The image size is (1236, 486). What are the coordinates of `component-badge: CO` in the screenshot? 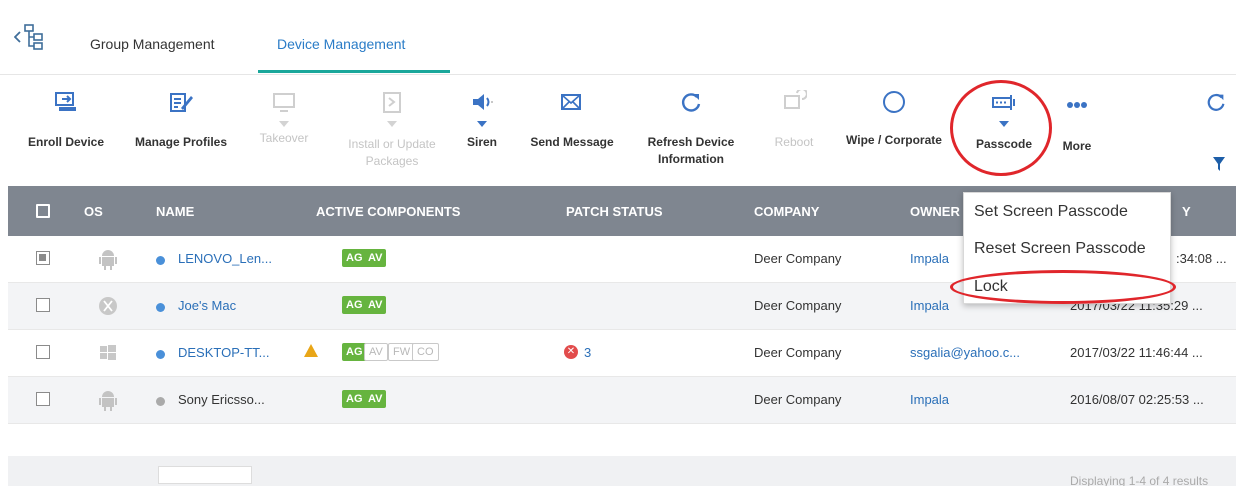 It's located at (425, 352).